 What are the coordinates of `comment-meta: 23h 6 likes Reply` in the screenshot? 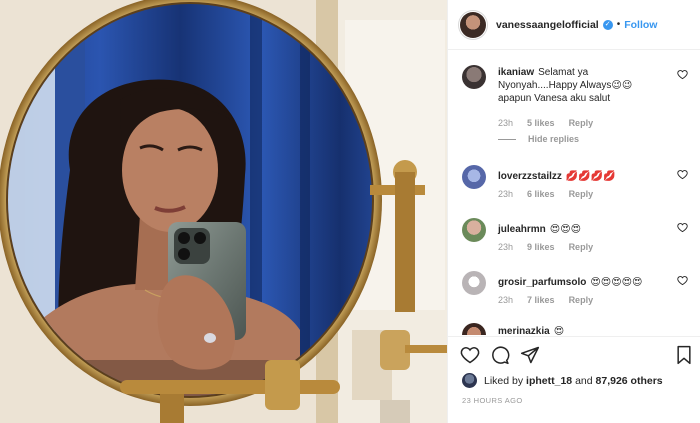 It's located at (545, 194).